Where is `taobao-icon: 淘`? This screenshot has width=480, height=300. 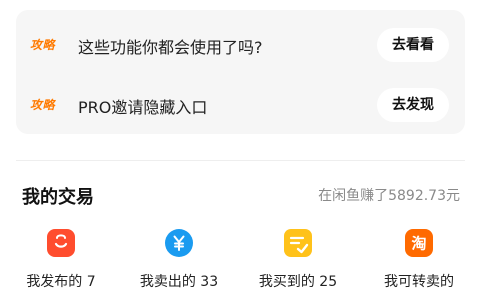 taobao-icon: 淘 is located at coordinates (419, 243).